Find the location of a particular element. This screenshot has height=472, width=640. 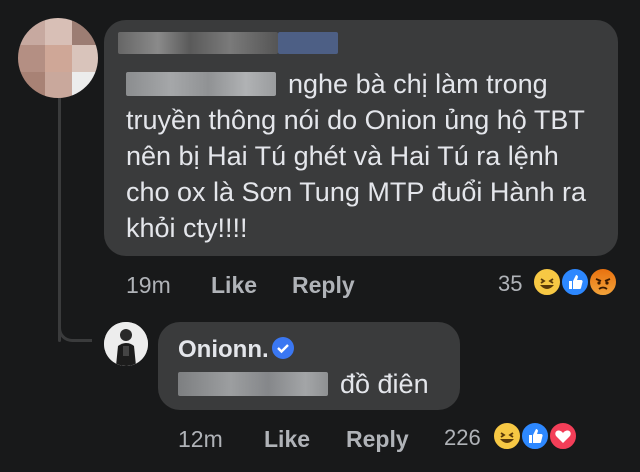

reply-text: đồ điên is located at coordinates (303, 384).